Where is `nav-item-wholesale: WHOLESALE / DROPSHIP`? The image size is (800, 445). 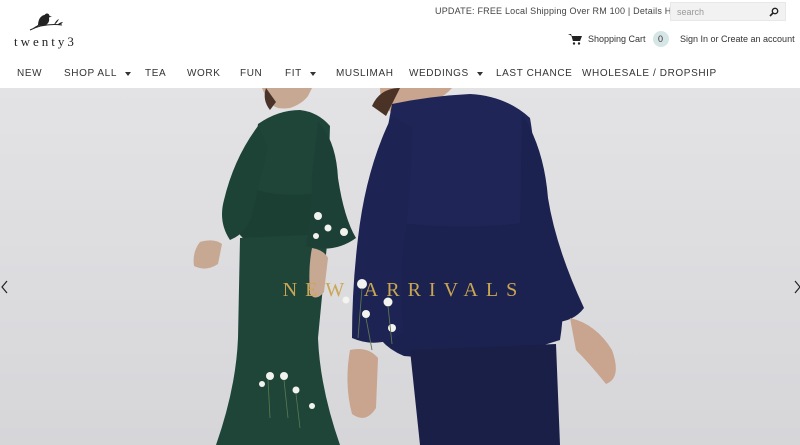 nav-item-wholesale: WHOLESALE / DROPSHIP is located at coordinates (649, 73).